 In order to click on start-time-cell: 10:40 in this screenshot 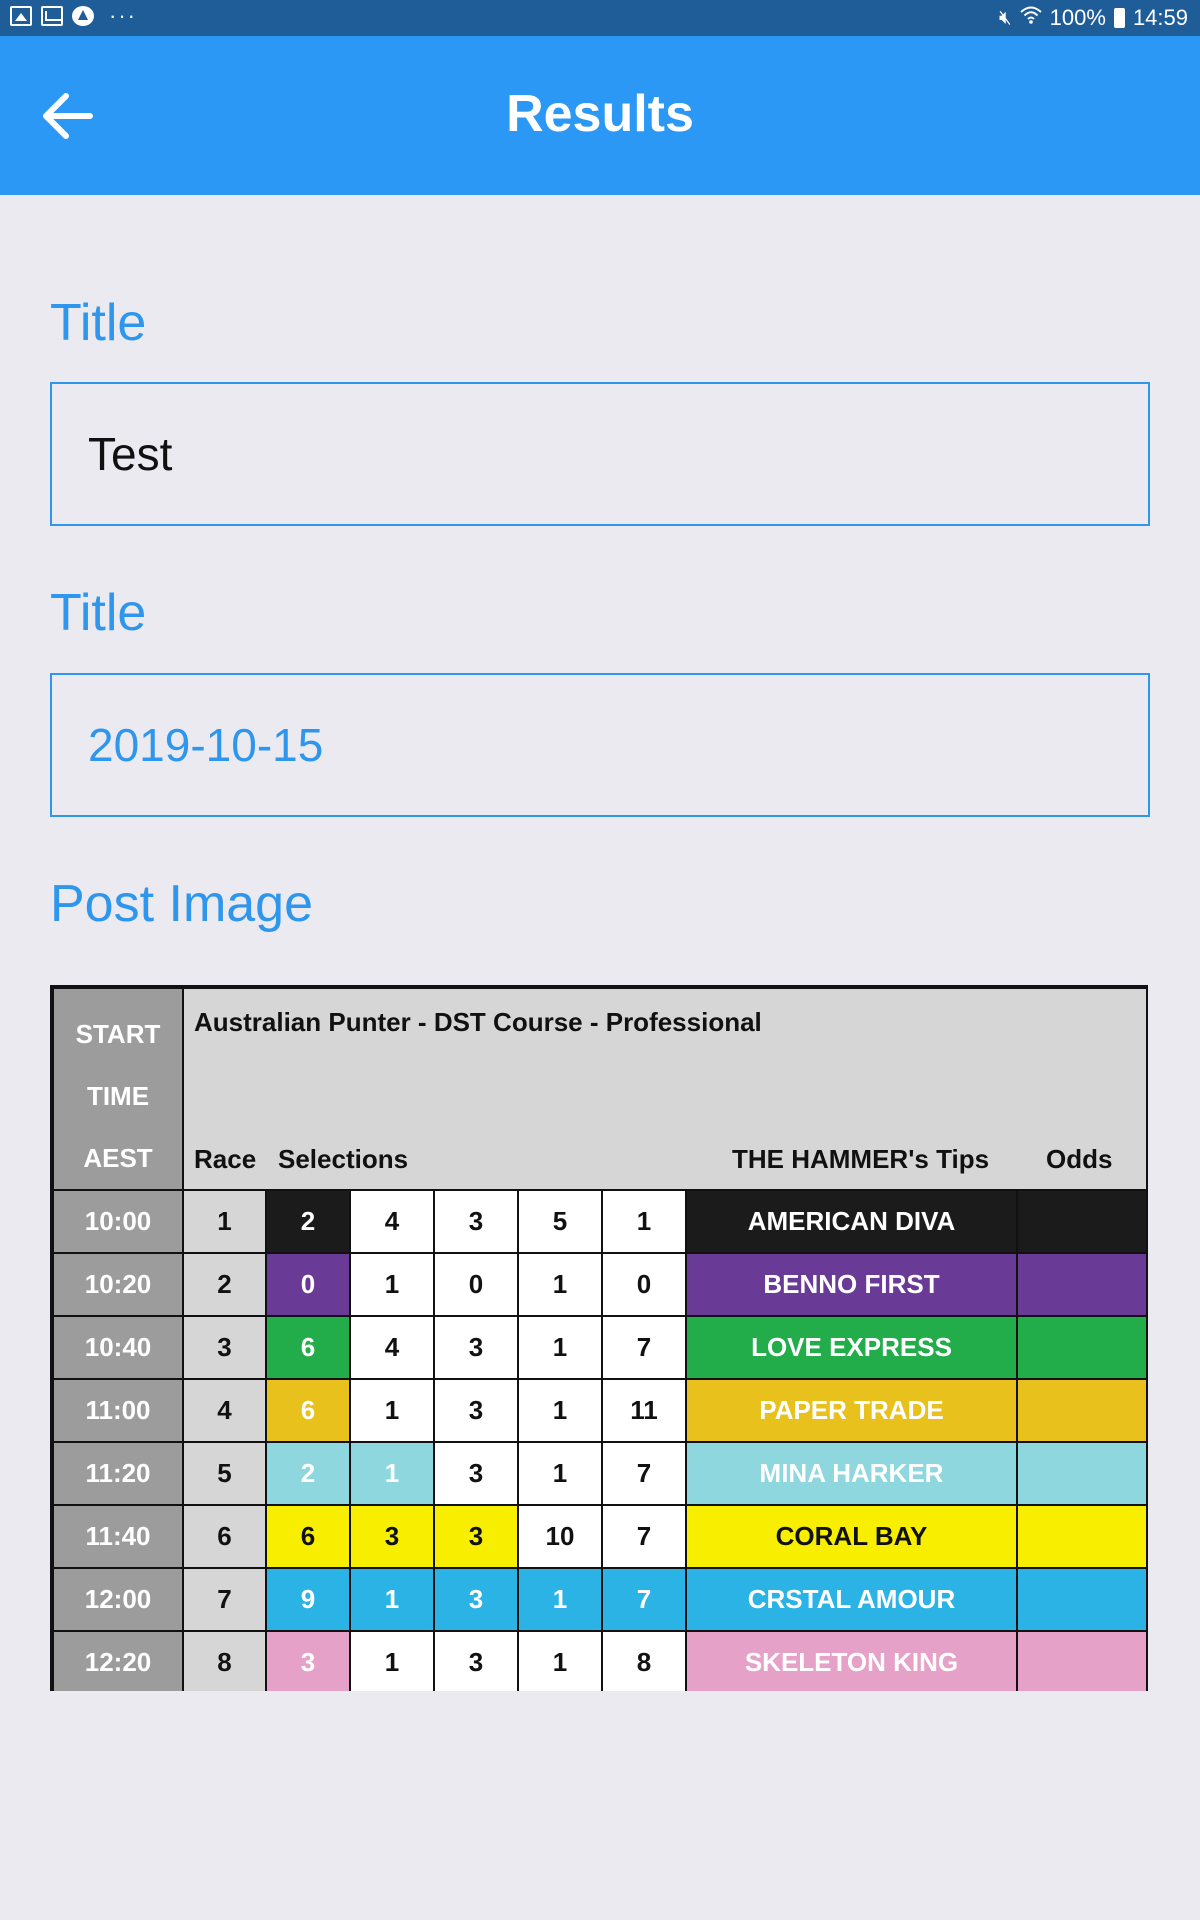, I will do `click(118, 1347)`.